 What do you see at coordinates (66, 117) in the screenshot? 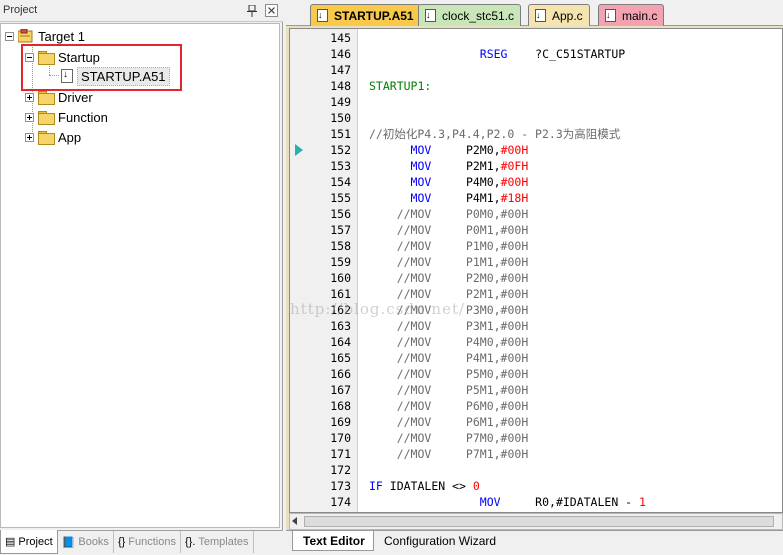
I see `tree-item-function: Function` at bounding box center [66, 117].